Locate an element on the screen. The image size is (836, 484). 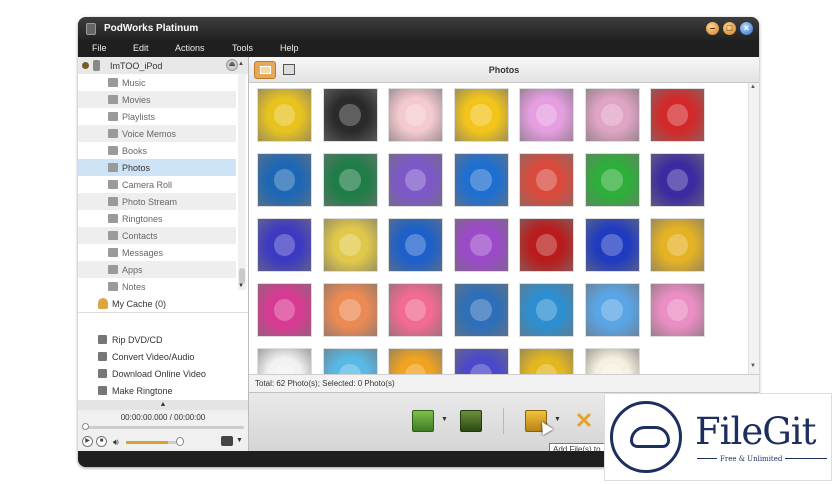
movie-icon is located at coordinates (113, 99).